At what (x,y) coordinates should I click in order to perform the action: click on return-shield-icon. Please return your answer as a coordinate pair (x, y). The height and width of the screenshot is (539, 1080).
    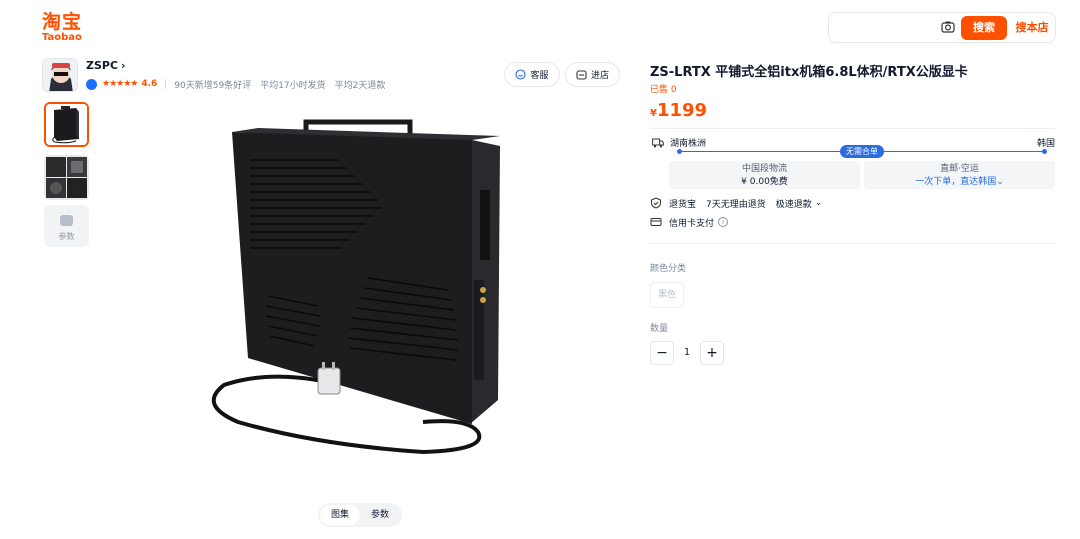
    Looking at the image, I should click on (656, 203).